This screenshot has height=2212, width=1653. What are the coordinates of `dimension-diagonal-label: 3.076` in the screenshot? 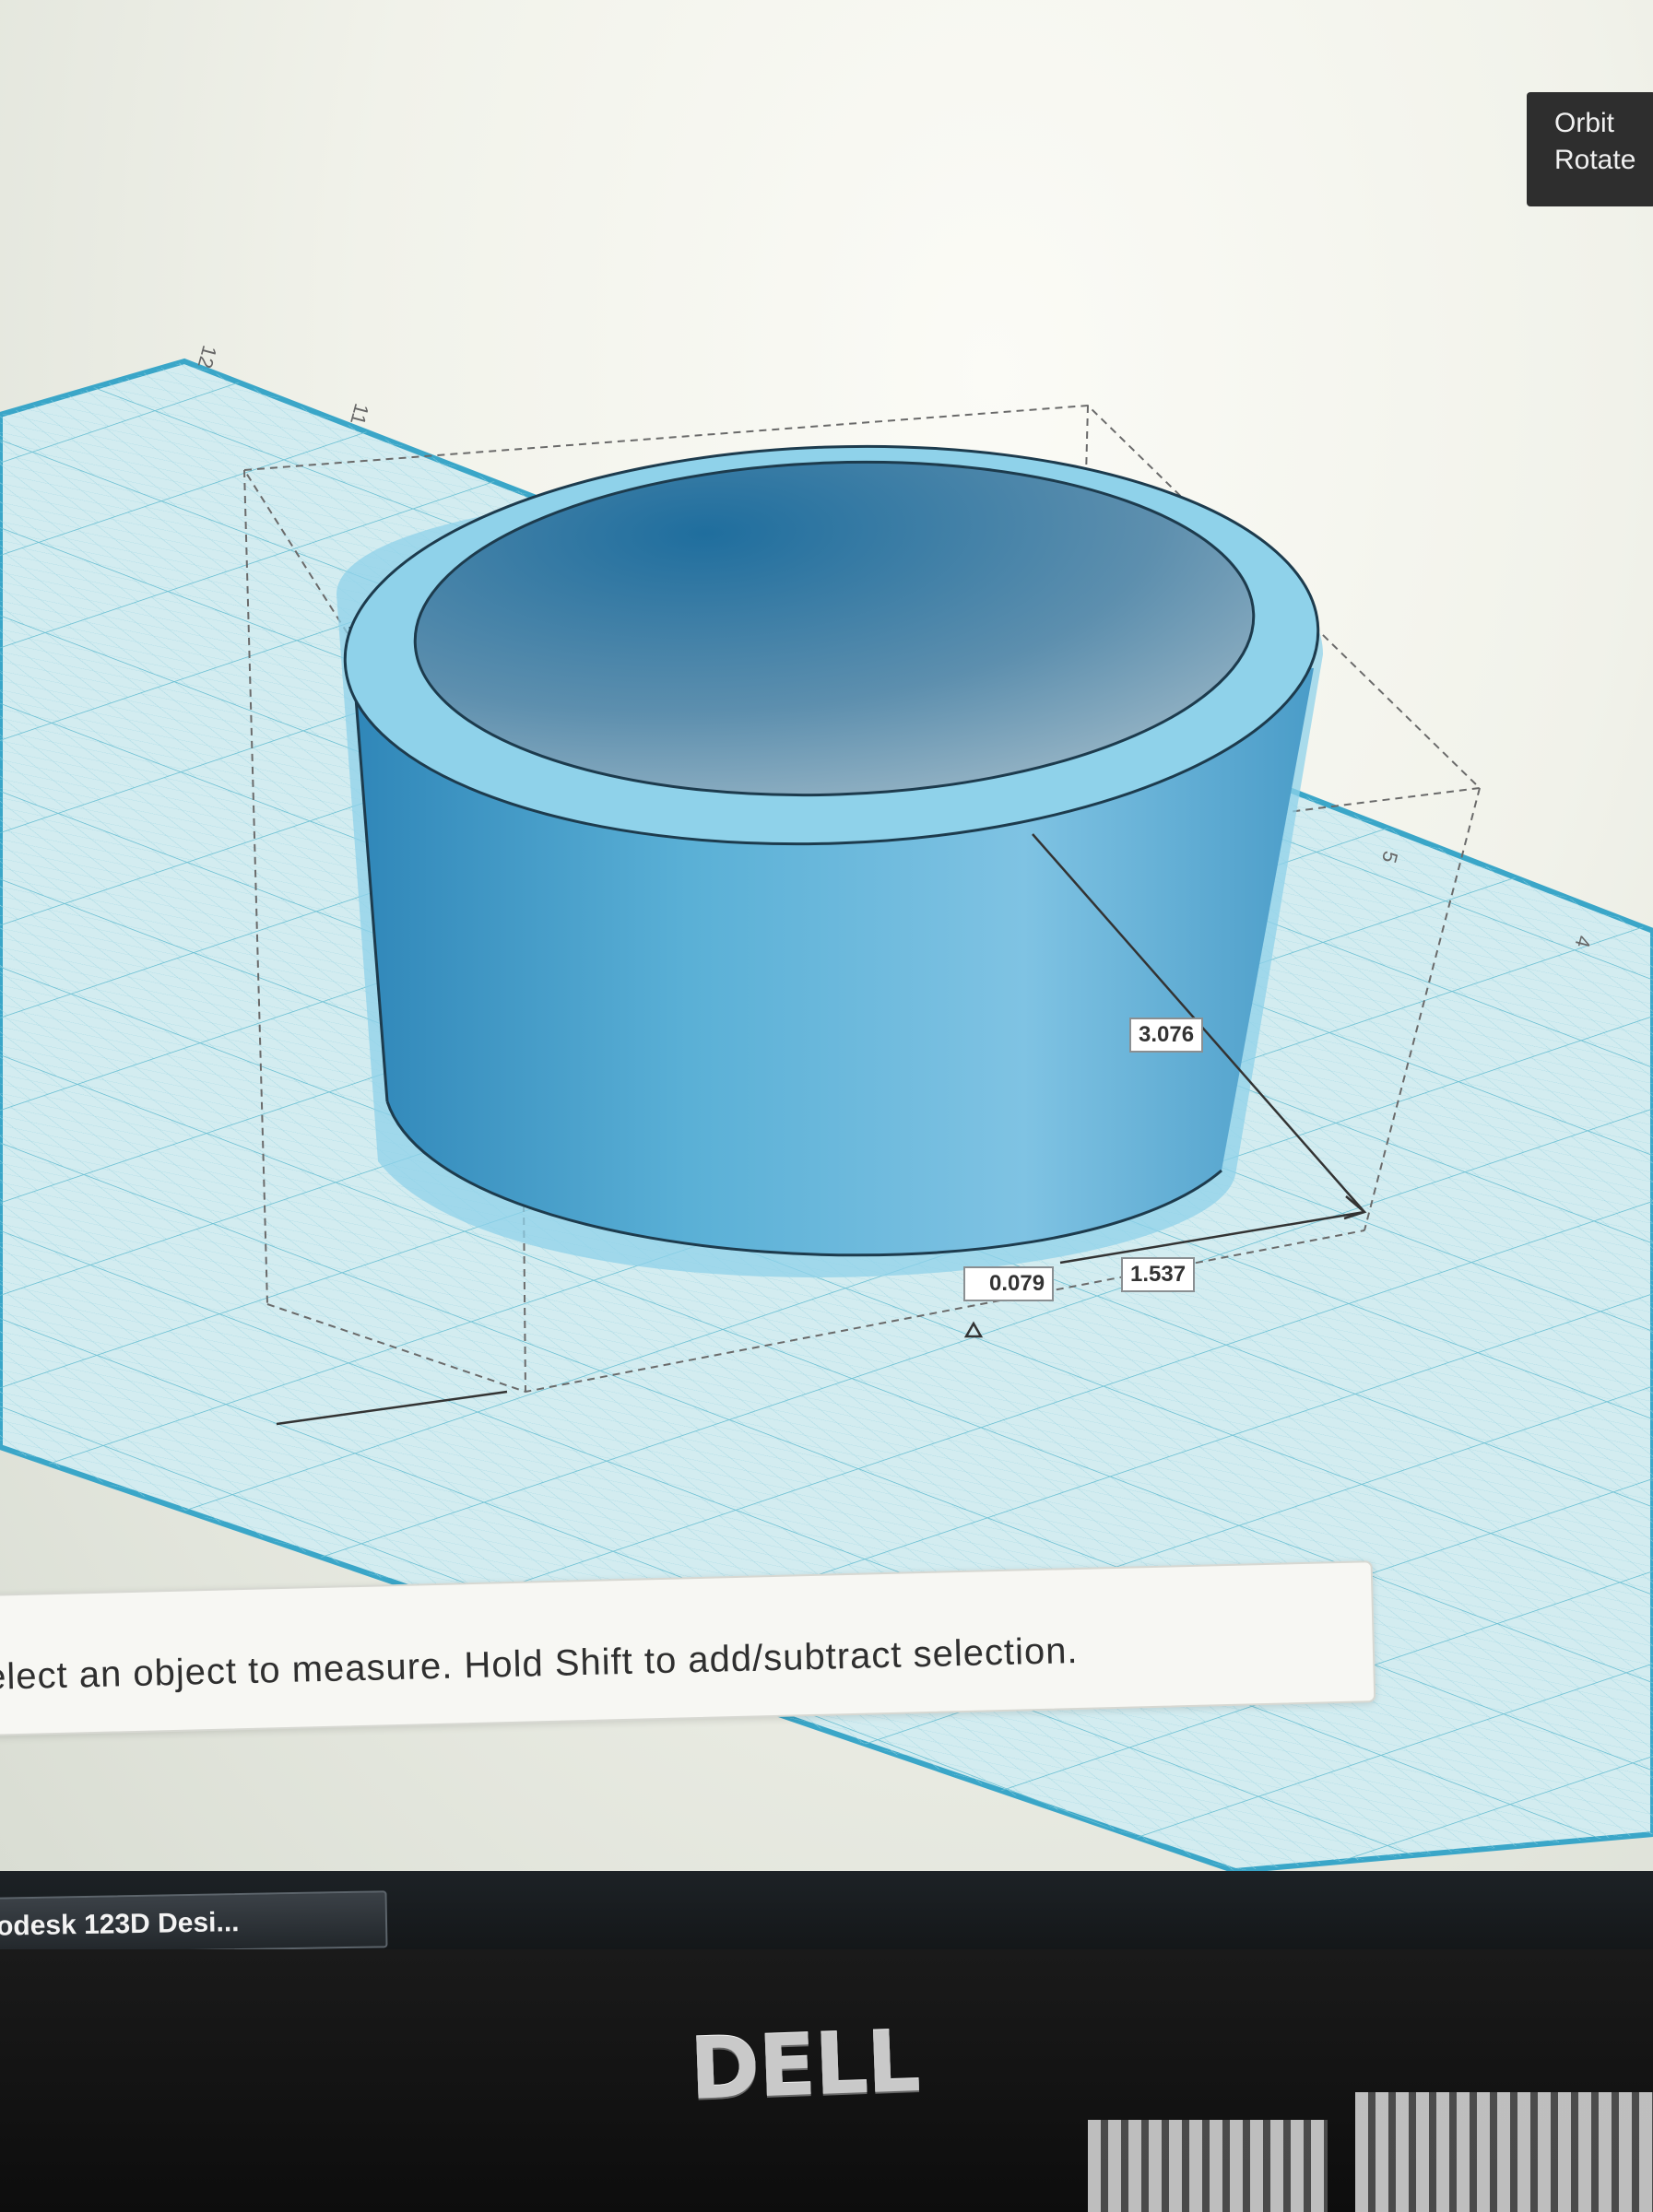 It's located at (1166, 1035).